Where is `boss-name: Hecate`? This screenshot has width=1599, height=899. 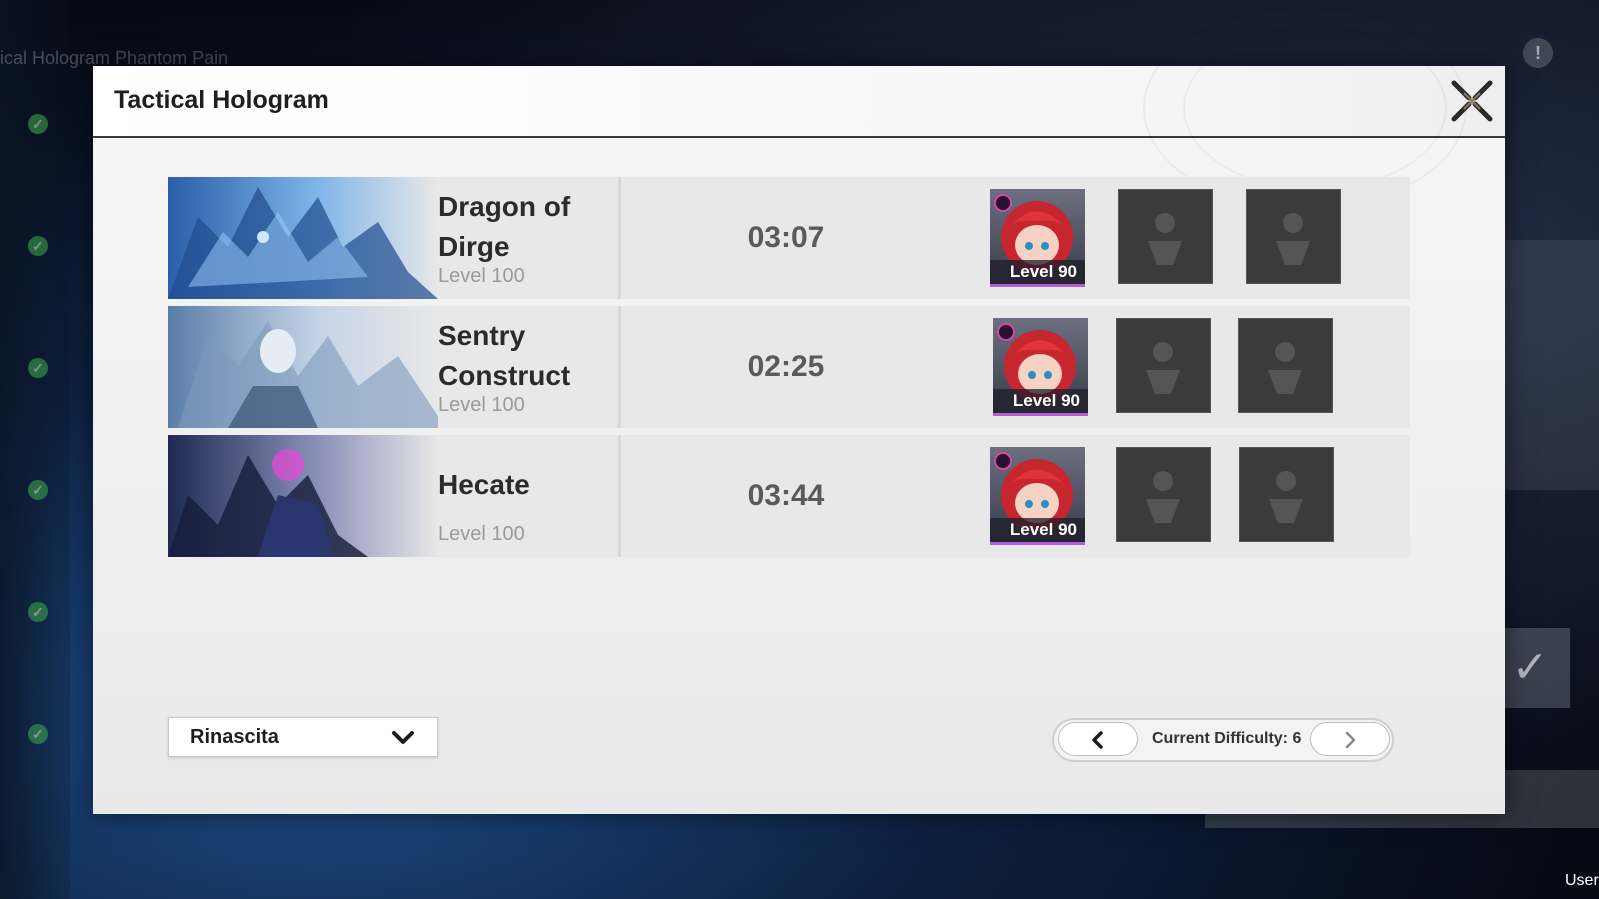
boss-name: Hecate is located at coordinates (484, 484).